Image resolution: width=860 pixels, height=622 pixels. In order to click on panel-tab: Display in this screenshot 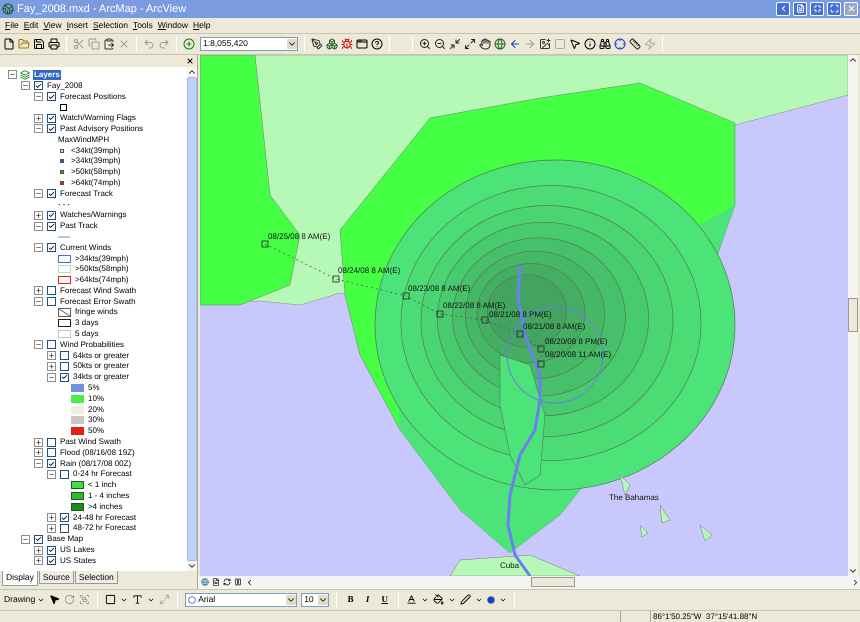, I will do `click(20, 578)`.